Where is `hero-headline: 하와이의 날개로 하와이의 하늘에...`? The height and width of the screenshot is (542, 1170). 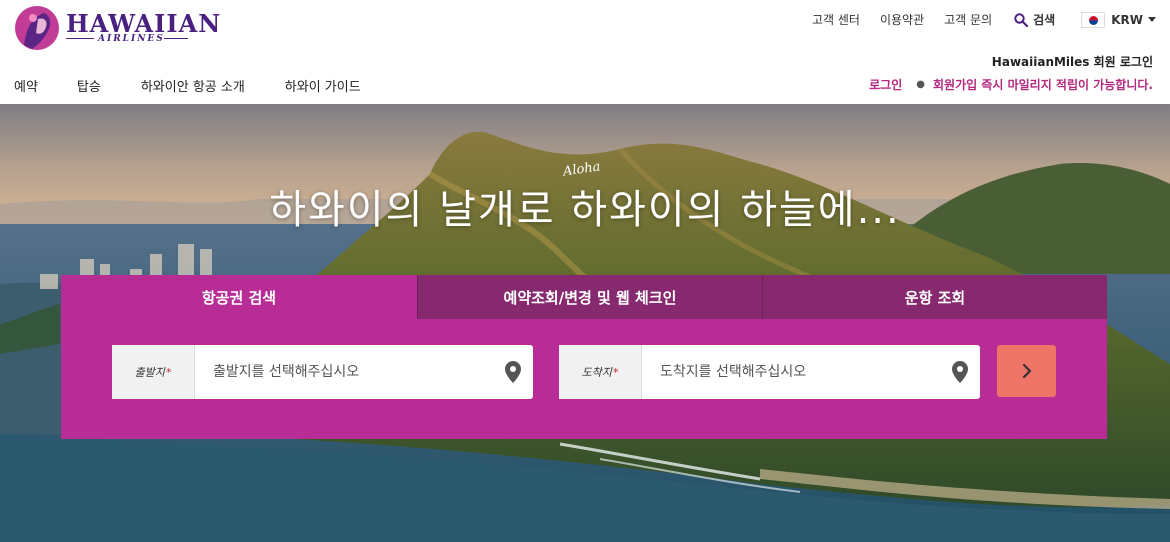 hero-headline: 하와이의 날개로 하와이의 하늘에... is located at coordinates (585, 210).